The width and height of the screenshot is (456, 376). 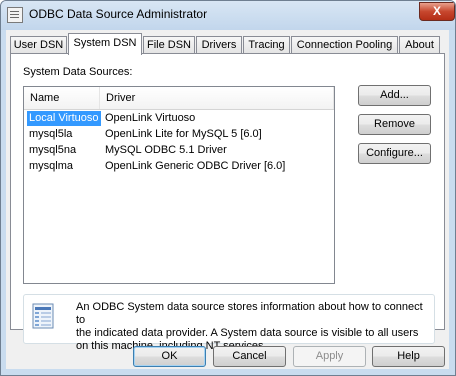 What do you see at coordinates (394, 124) in the screenshot?
I see `remove-button: Remove` at bounding box center [394, 124].